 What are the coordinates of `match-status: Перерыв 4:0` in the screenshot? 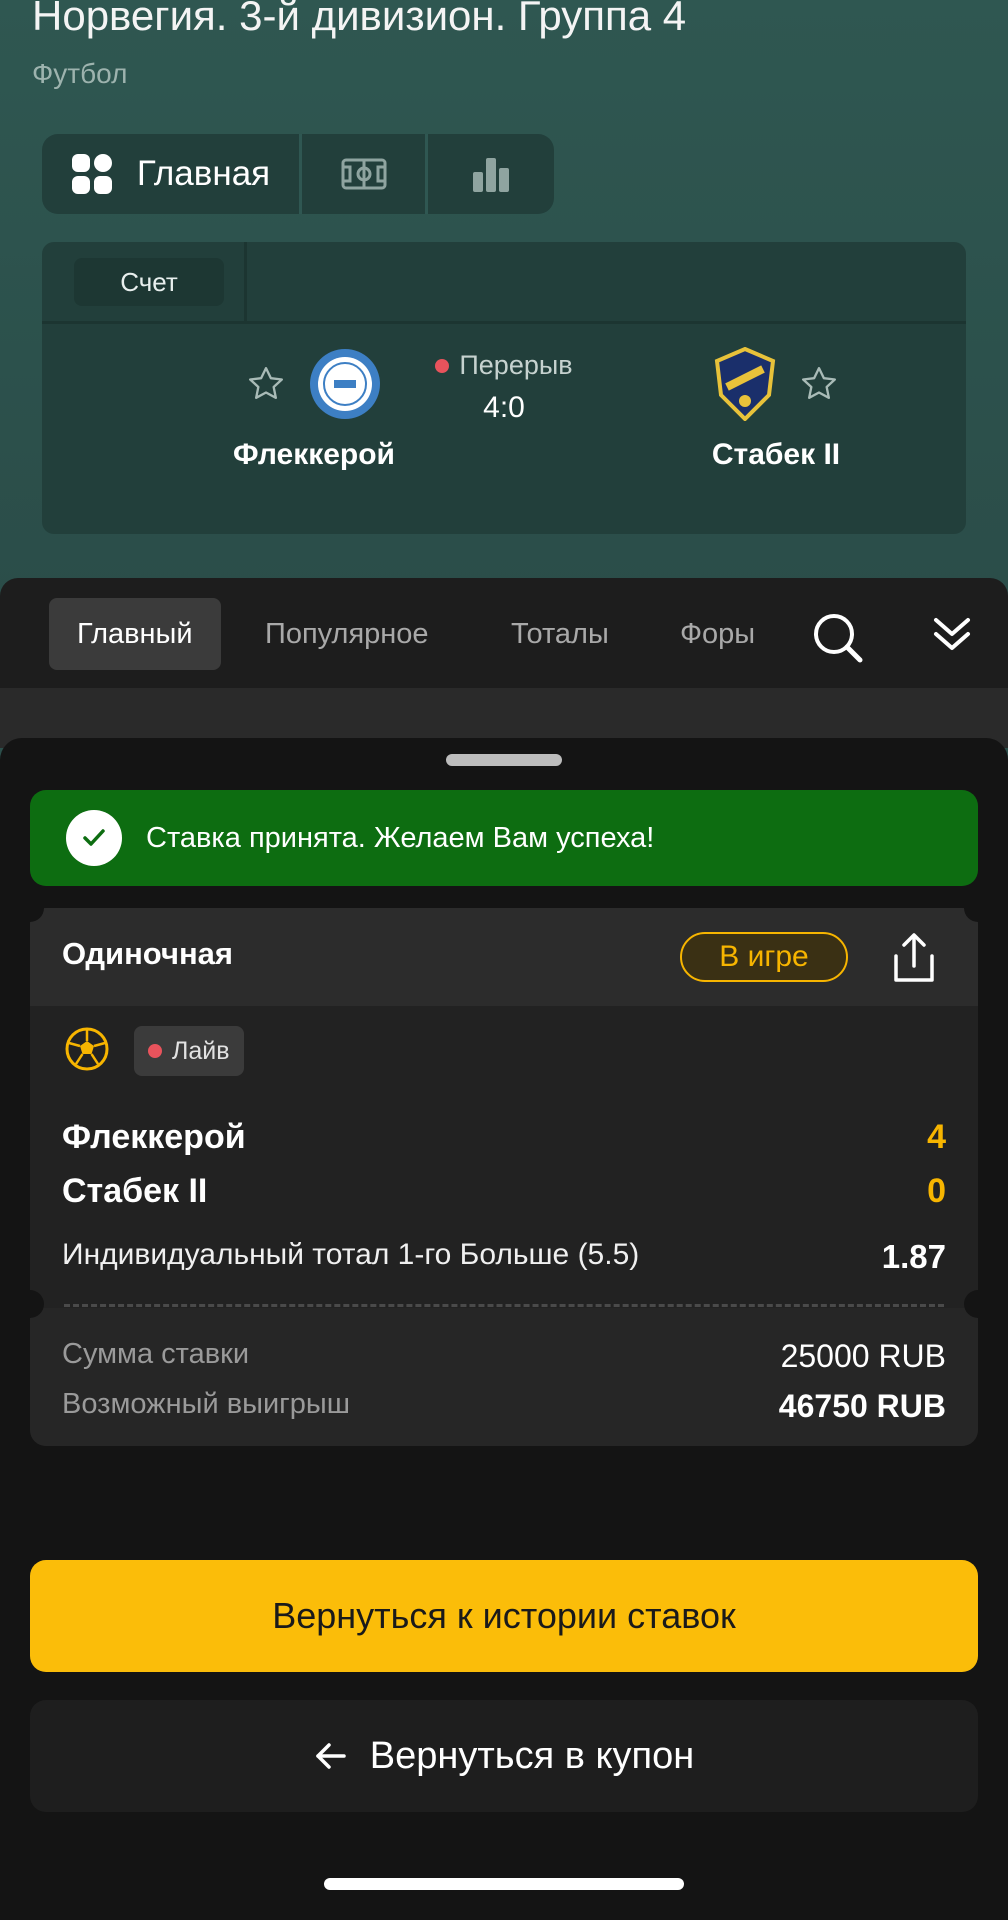 It's located at (504, 387).